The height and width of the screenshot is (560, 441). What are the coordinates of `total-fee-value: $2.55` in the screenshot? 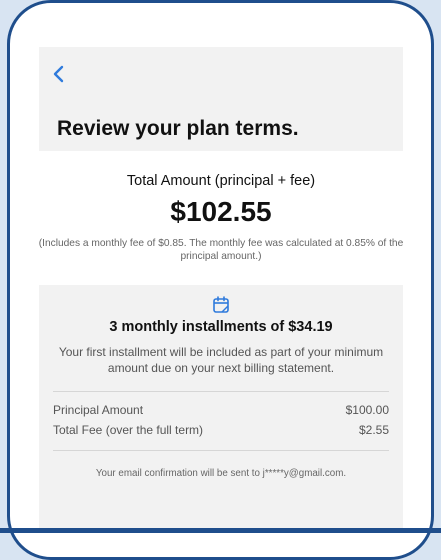 It's located at (373, 430).